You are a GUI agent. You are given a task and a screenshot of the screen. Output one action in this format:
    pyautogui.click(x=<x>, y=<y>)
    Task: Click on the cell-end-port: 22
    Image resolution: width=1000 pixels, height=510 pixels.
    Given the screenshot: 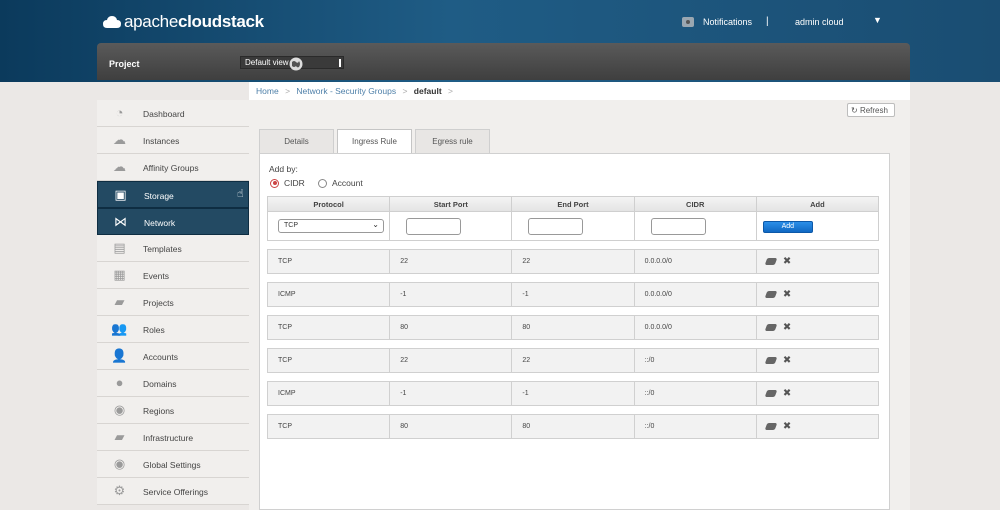 What is the action you would take?
    pyautogui.click(x=573, y=261)
    